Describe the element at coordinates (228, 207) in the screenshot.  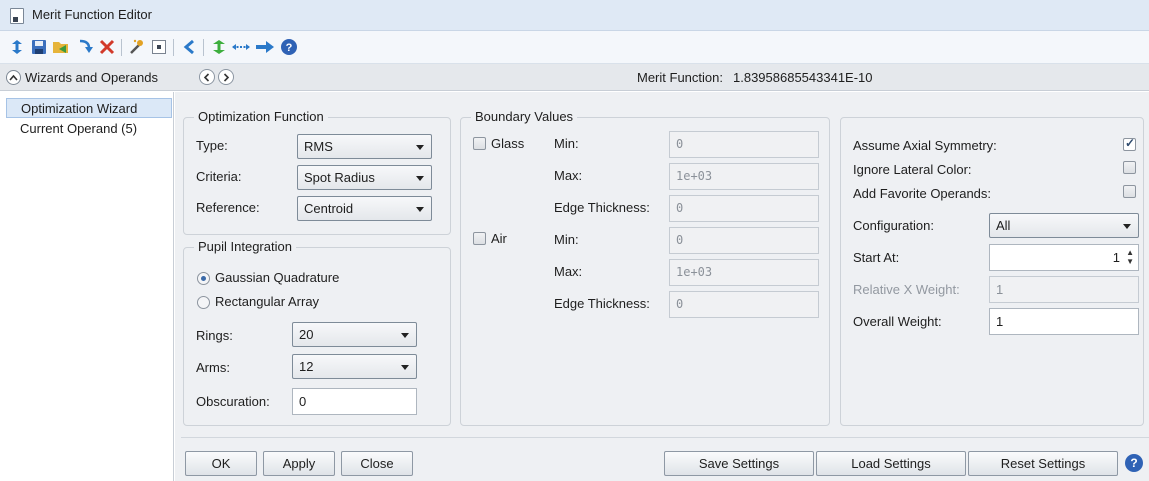
I see `reference-label: Reference:` at that location.